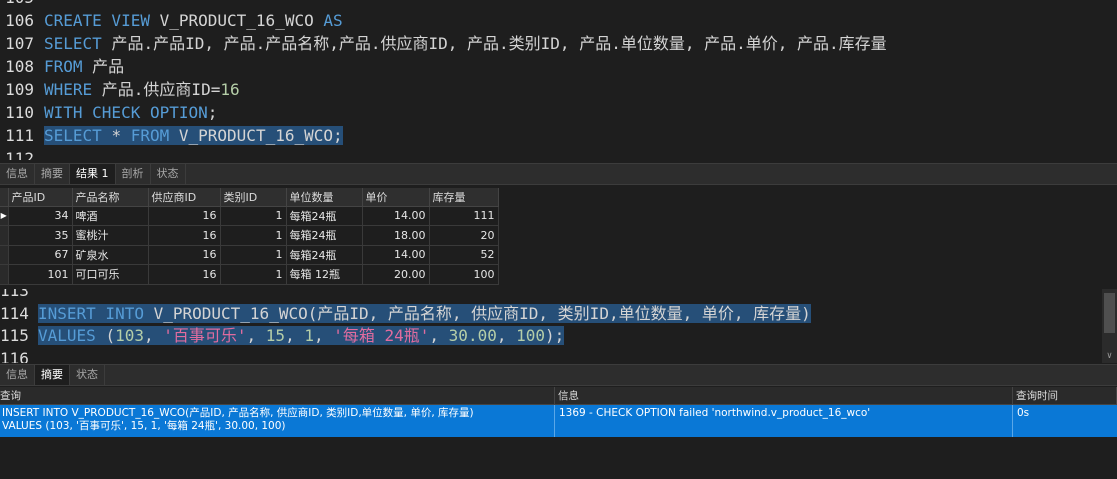 This screenshot has height=479, width=1117. Describe the element at coordinates (184, 197) in the screenshot. I see `column-header: 供应商ID` at that location.